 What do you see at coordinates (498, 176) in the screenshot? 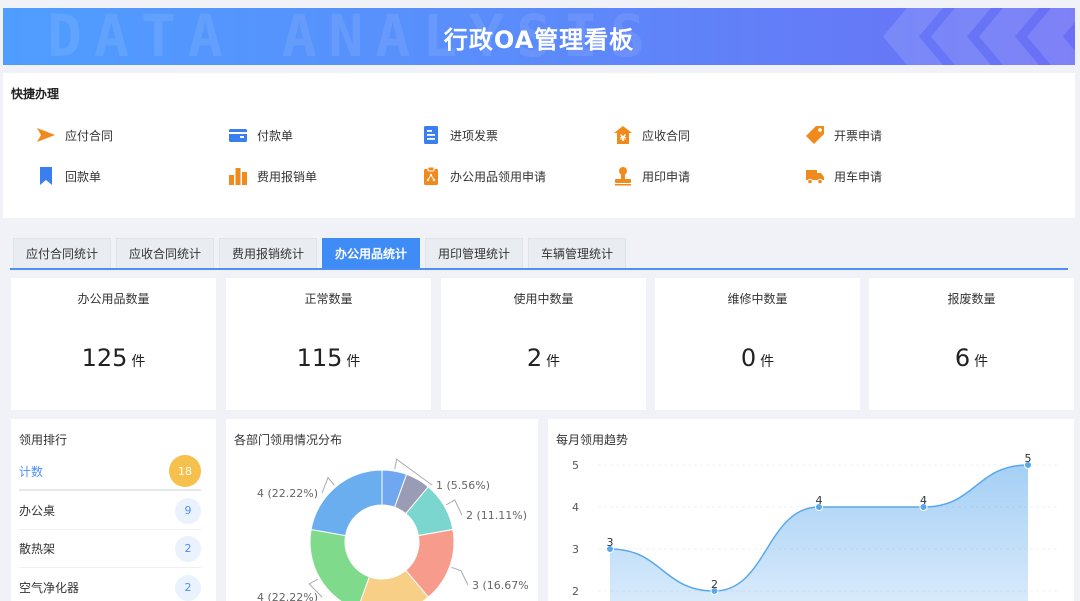
I see `quick-item-label: 办公用品领用申请` at bounding box center [498, 176].